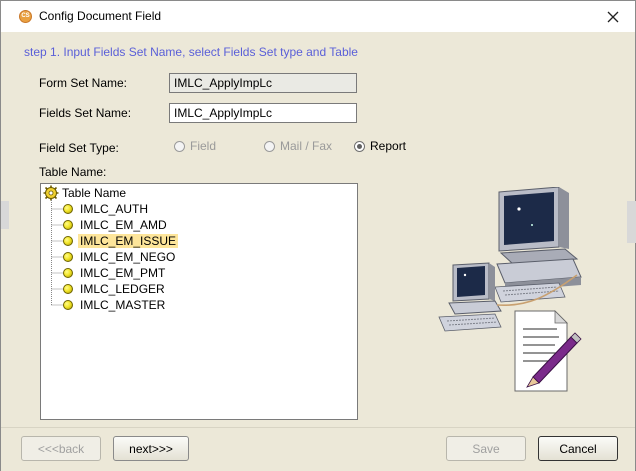 The image size is (636, 471). Describe the element at coordinates (61, 448) in the screenshot. I see `back-button: <<<back` at that location.